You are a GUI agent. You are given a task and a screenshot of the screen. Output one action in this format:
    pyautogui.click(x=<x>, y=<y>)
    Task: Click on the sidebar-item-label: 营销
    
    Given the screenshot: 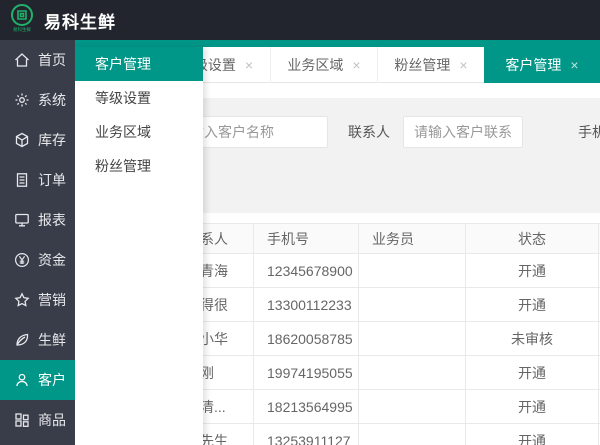 What is the action you would take?
    pyautogui.click(x=52, y=300)
    